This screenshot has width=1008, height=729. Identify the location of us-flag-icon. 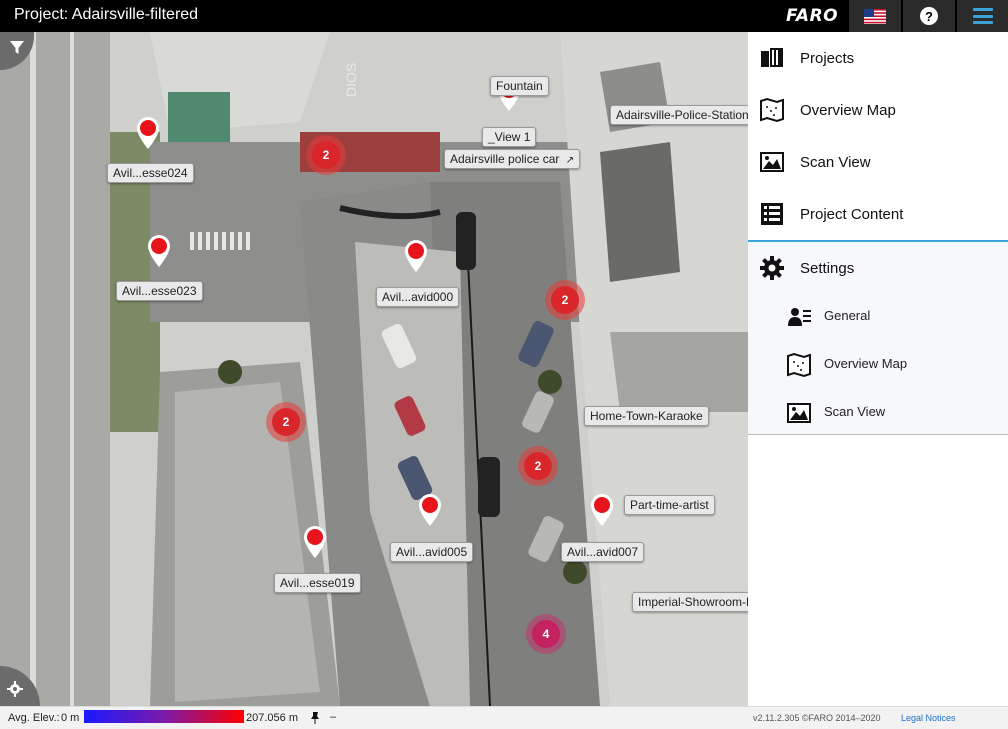
(875, 16).